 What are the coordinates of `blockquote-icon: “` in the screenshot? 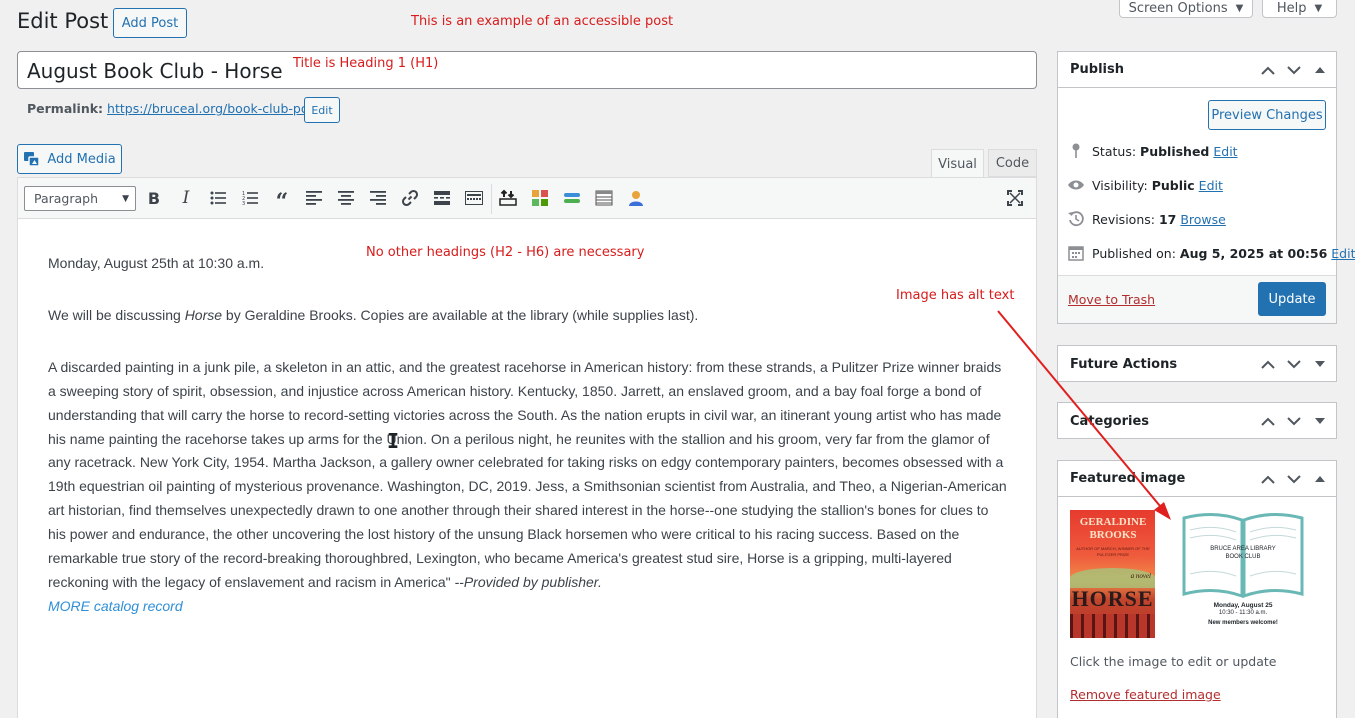 It's located at (282, 201).